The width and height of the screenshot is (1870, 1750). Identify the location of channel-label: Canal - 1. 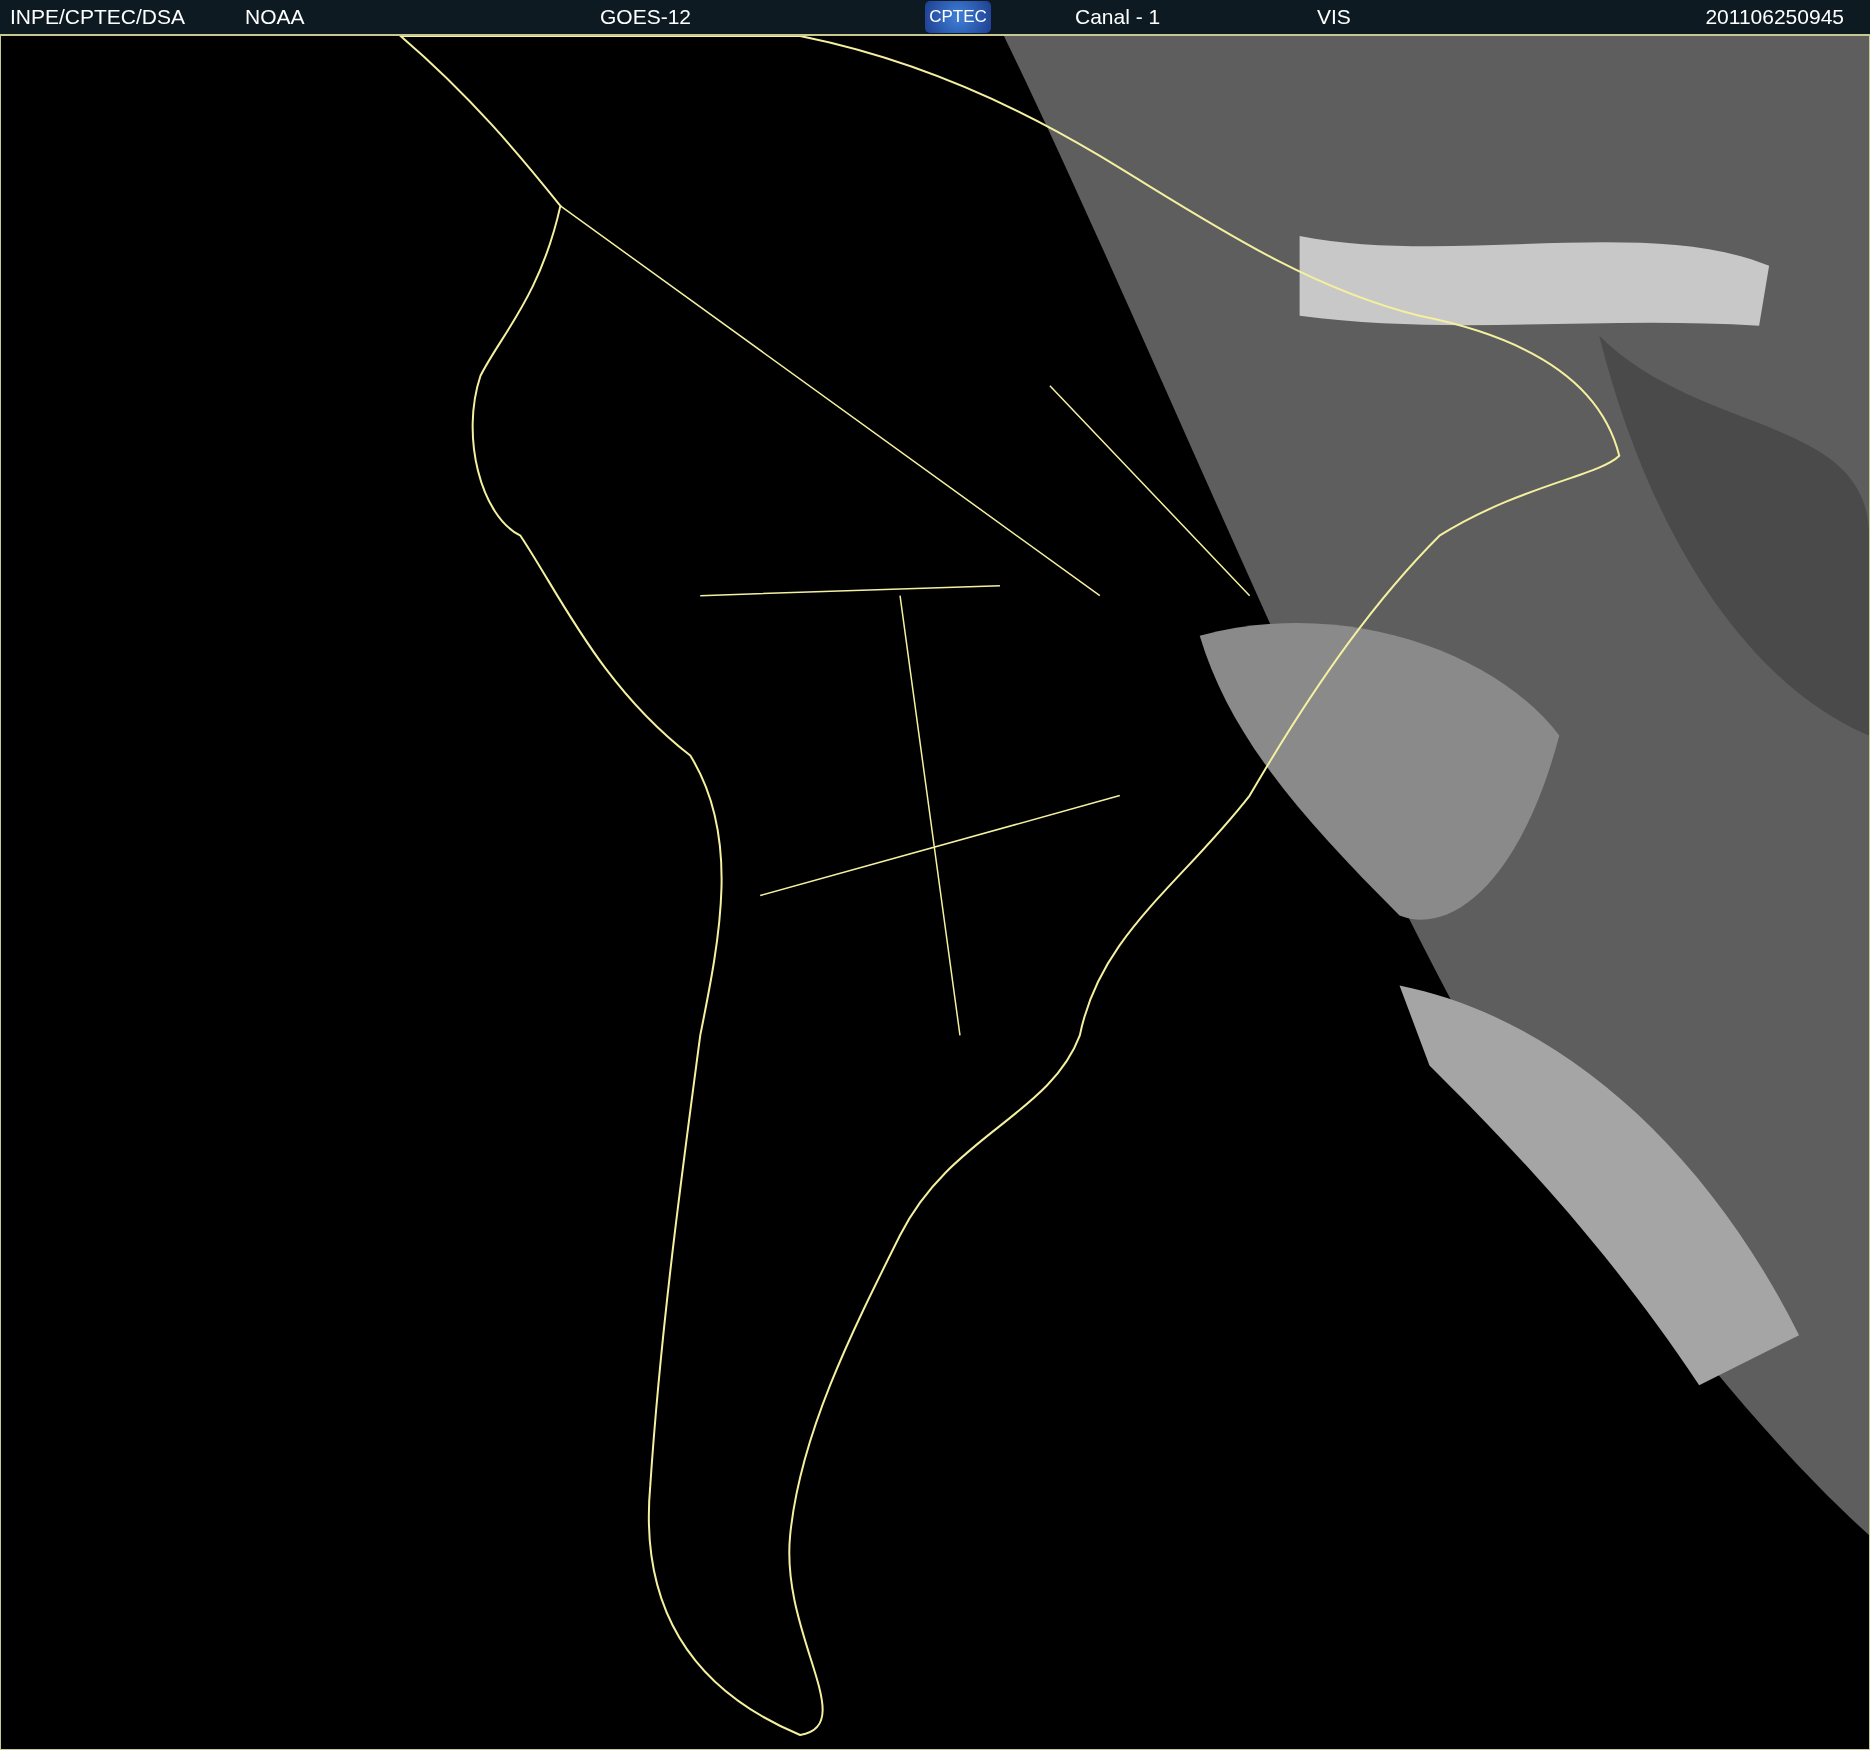
(1118, 17).